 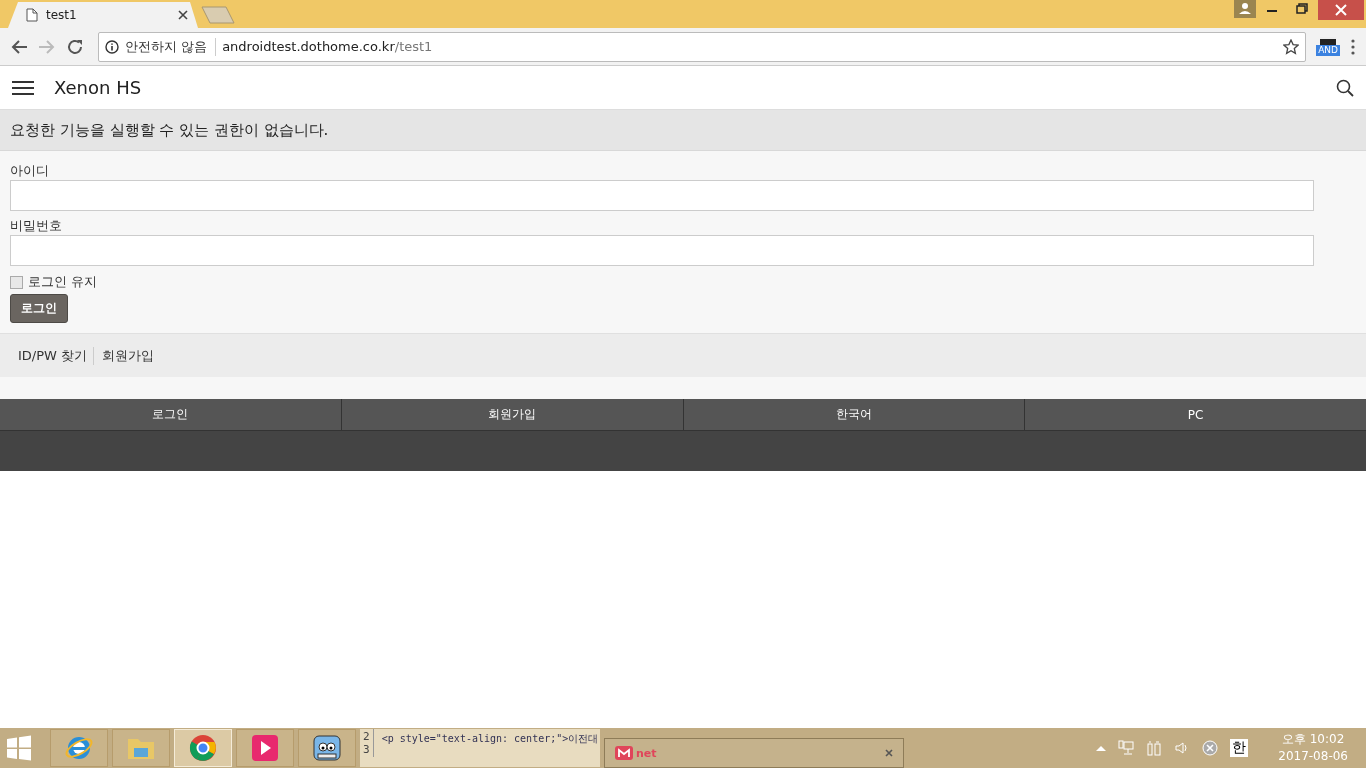 I want to click on tab-title: test1, so click(x=62, y=15).